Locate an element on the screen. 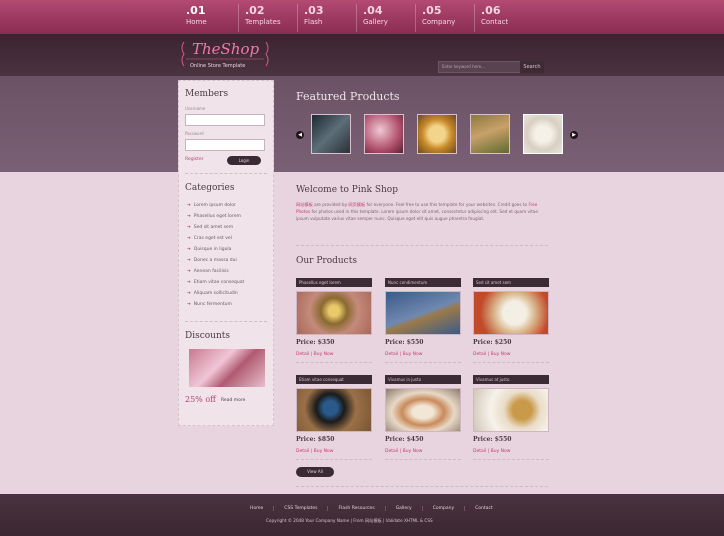 The width and height of the screenshot is (724, 536). category-item: ➔ Sed sit amet sem is located at coordinates (210, 227).